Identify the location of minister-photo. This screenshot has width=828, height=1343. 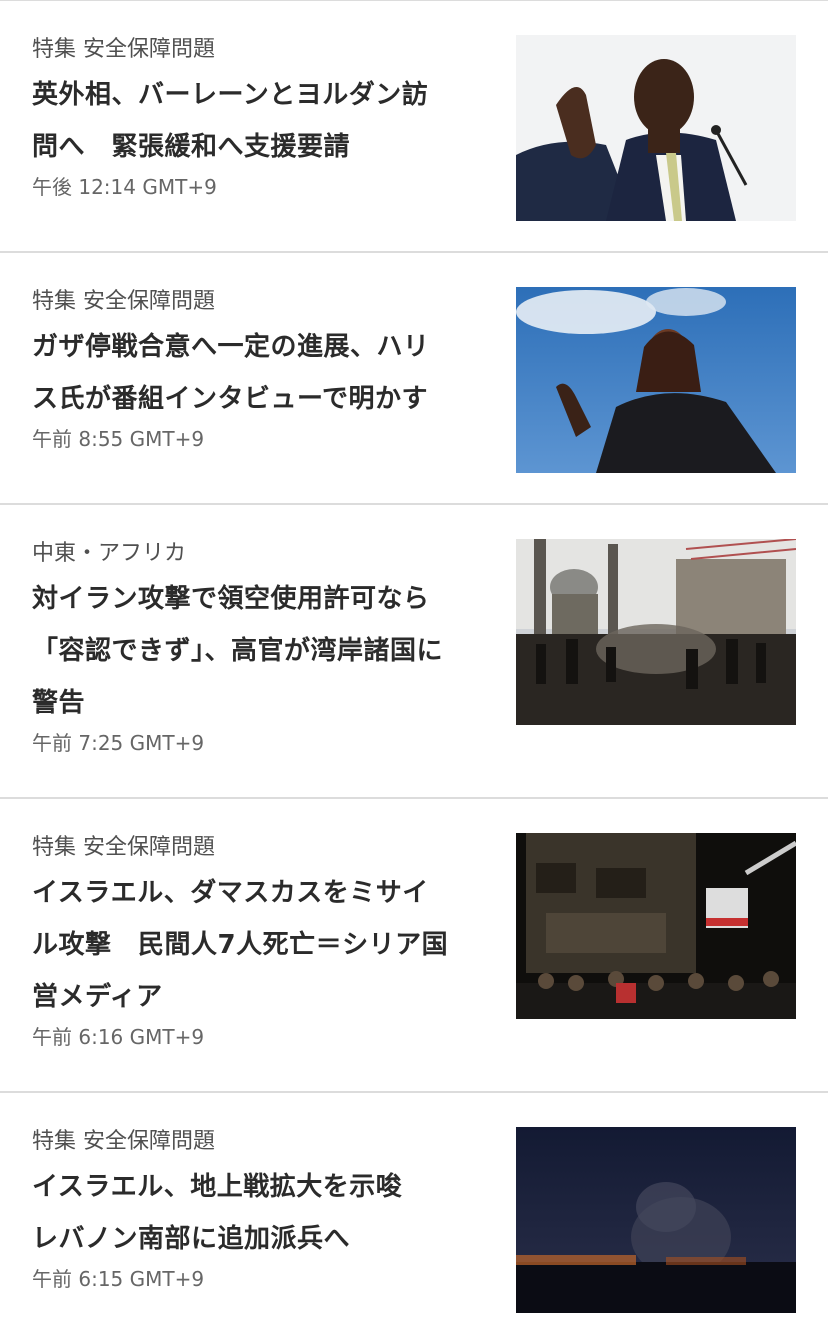
(656, 128).